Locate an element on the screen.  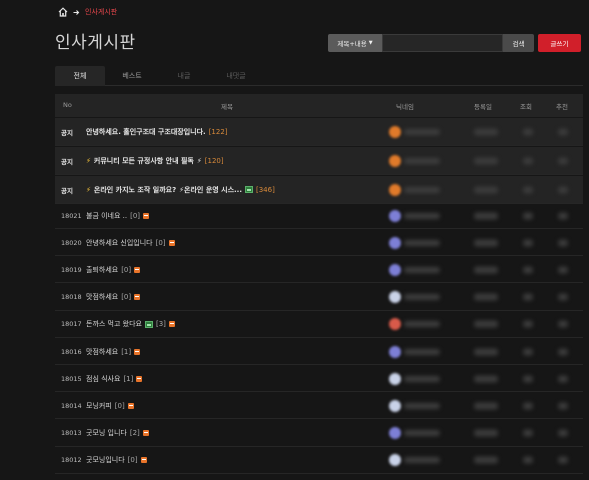
table-row: 18017 돈까스 먹고 왔다요 [3] is located at coordinates (319, 325).